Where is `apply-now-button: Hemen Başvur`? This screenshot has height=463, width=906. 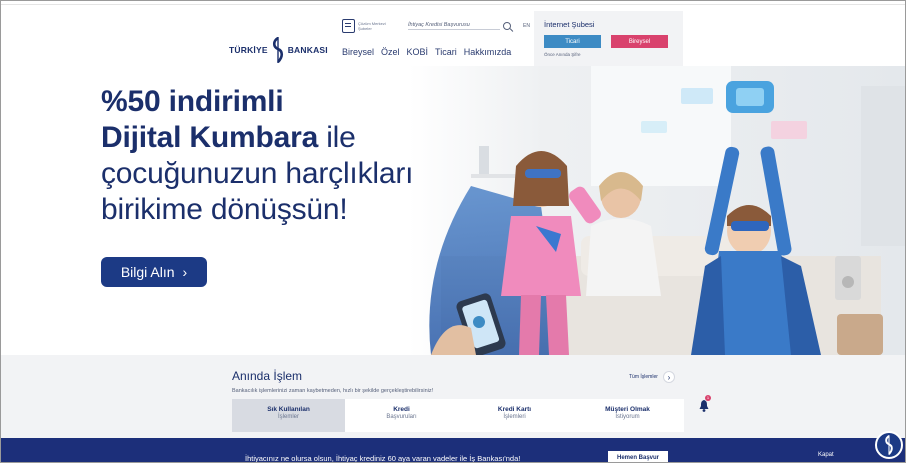
apply-now-button: Hemen Başvur is located at coordinates (638, 456).